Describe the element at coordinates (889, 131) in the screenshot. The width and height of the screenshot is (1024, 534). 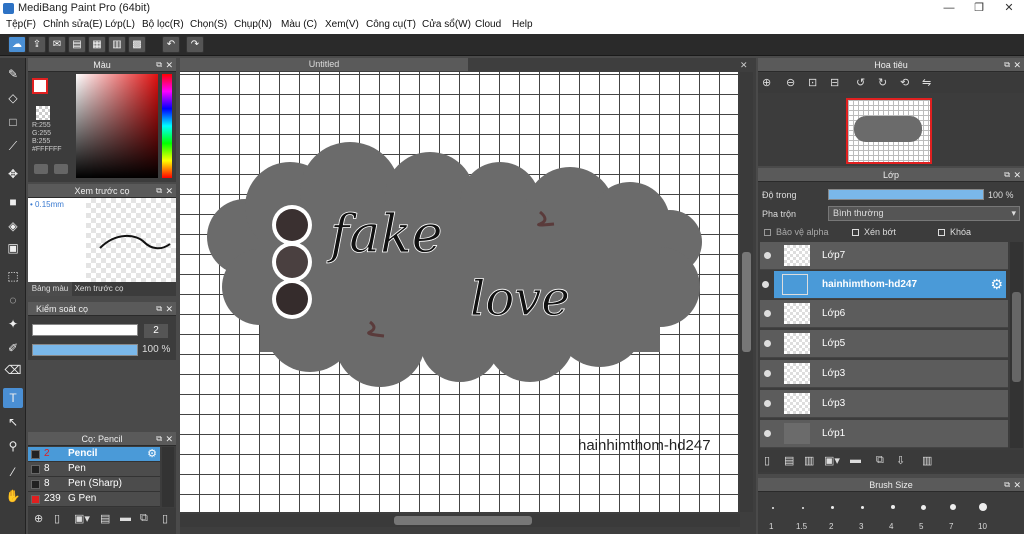
I see `navigator-thumbnail` at that location.